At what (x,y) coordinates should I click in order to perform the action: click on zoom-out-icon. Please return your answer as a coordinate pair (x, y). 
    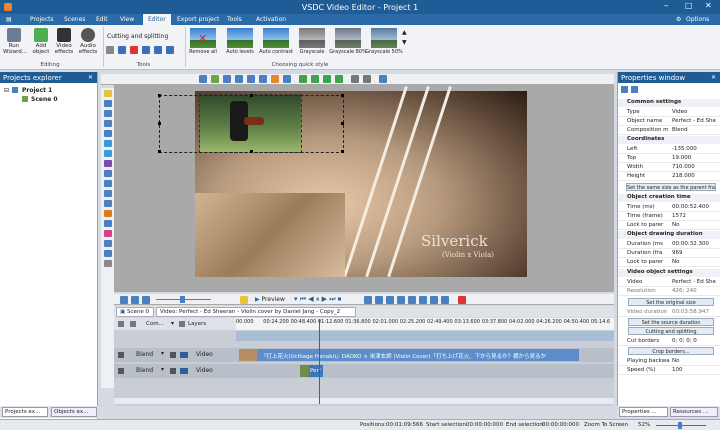
    Looking at the image, I should click on (135, 300).